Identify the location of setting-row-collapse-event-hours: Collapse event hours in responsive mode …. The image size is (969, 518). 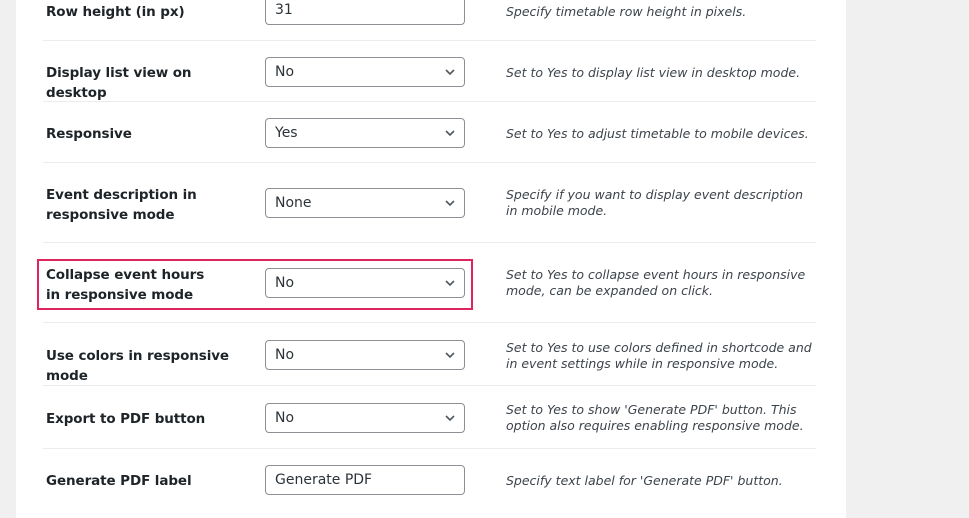
(429, 283).